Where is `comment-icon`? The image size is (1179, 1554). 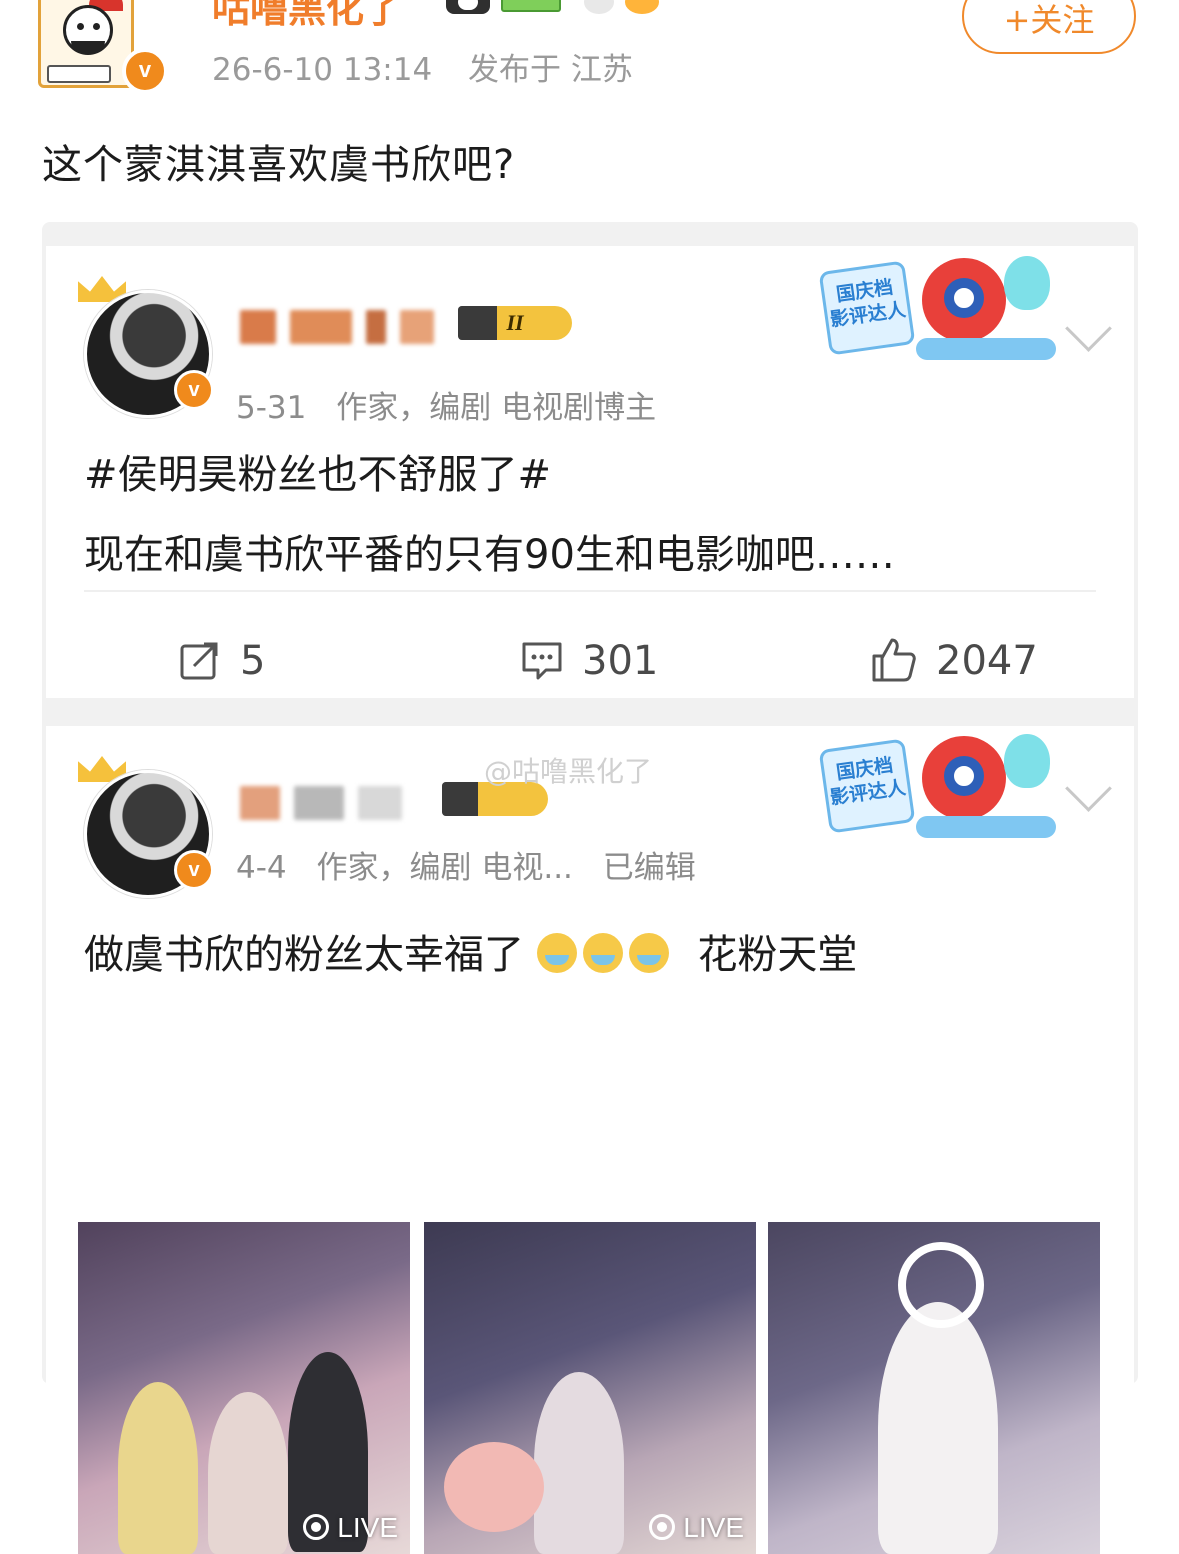
comment-icon is located at coordinates (542, 661).